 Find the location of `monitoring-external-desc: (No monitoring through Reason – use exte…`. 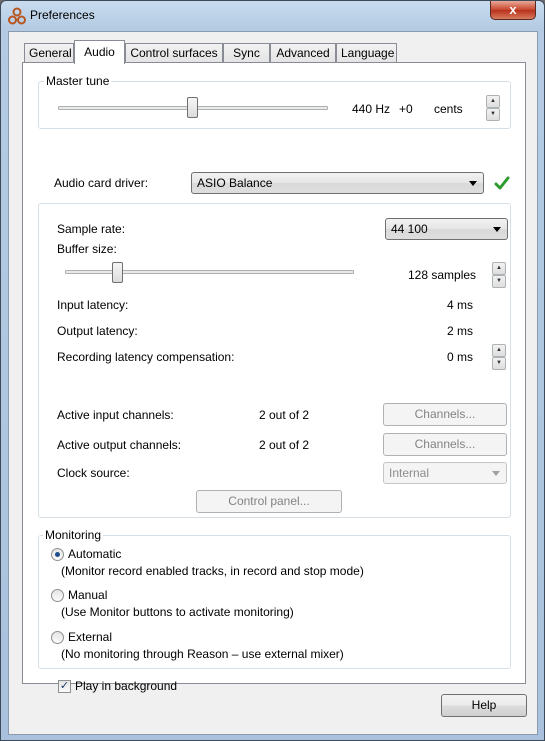

monitoring-external-desc: (No monitoring through Reason – use exte… is located at coordinates (202, 654).